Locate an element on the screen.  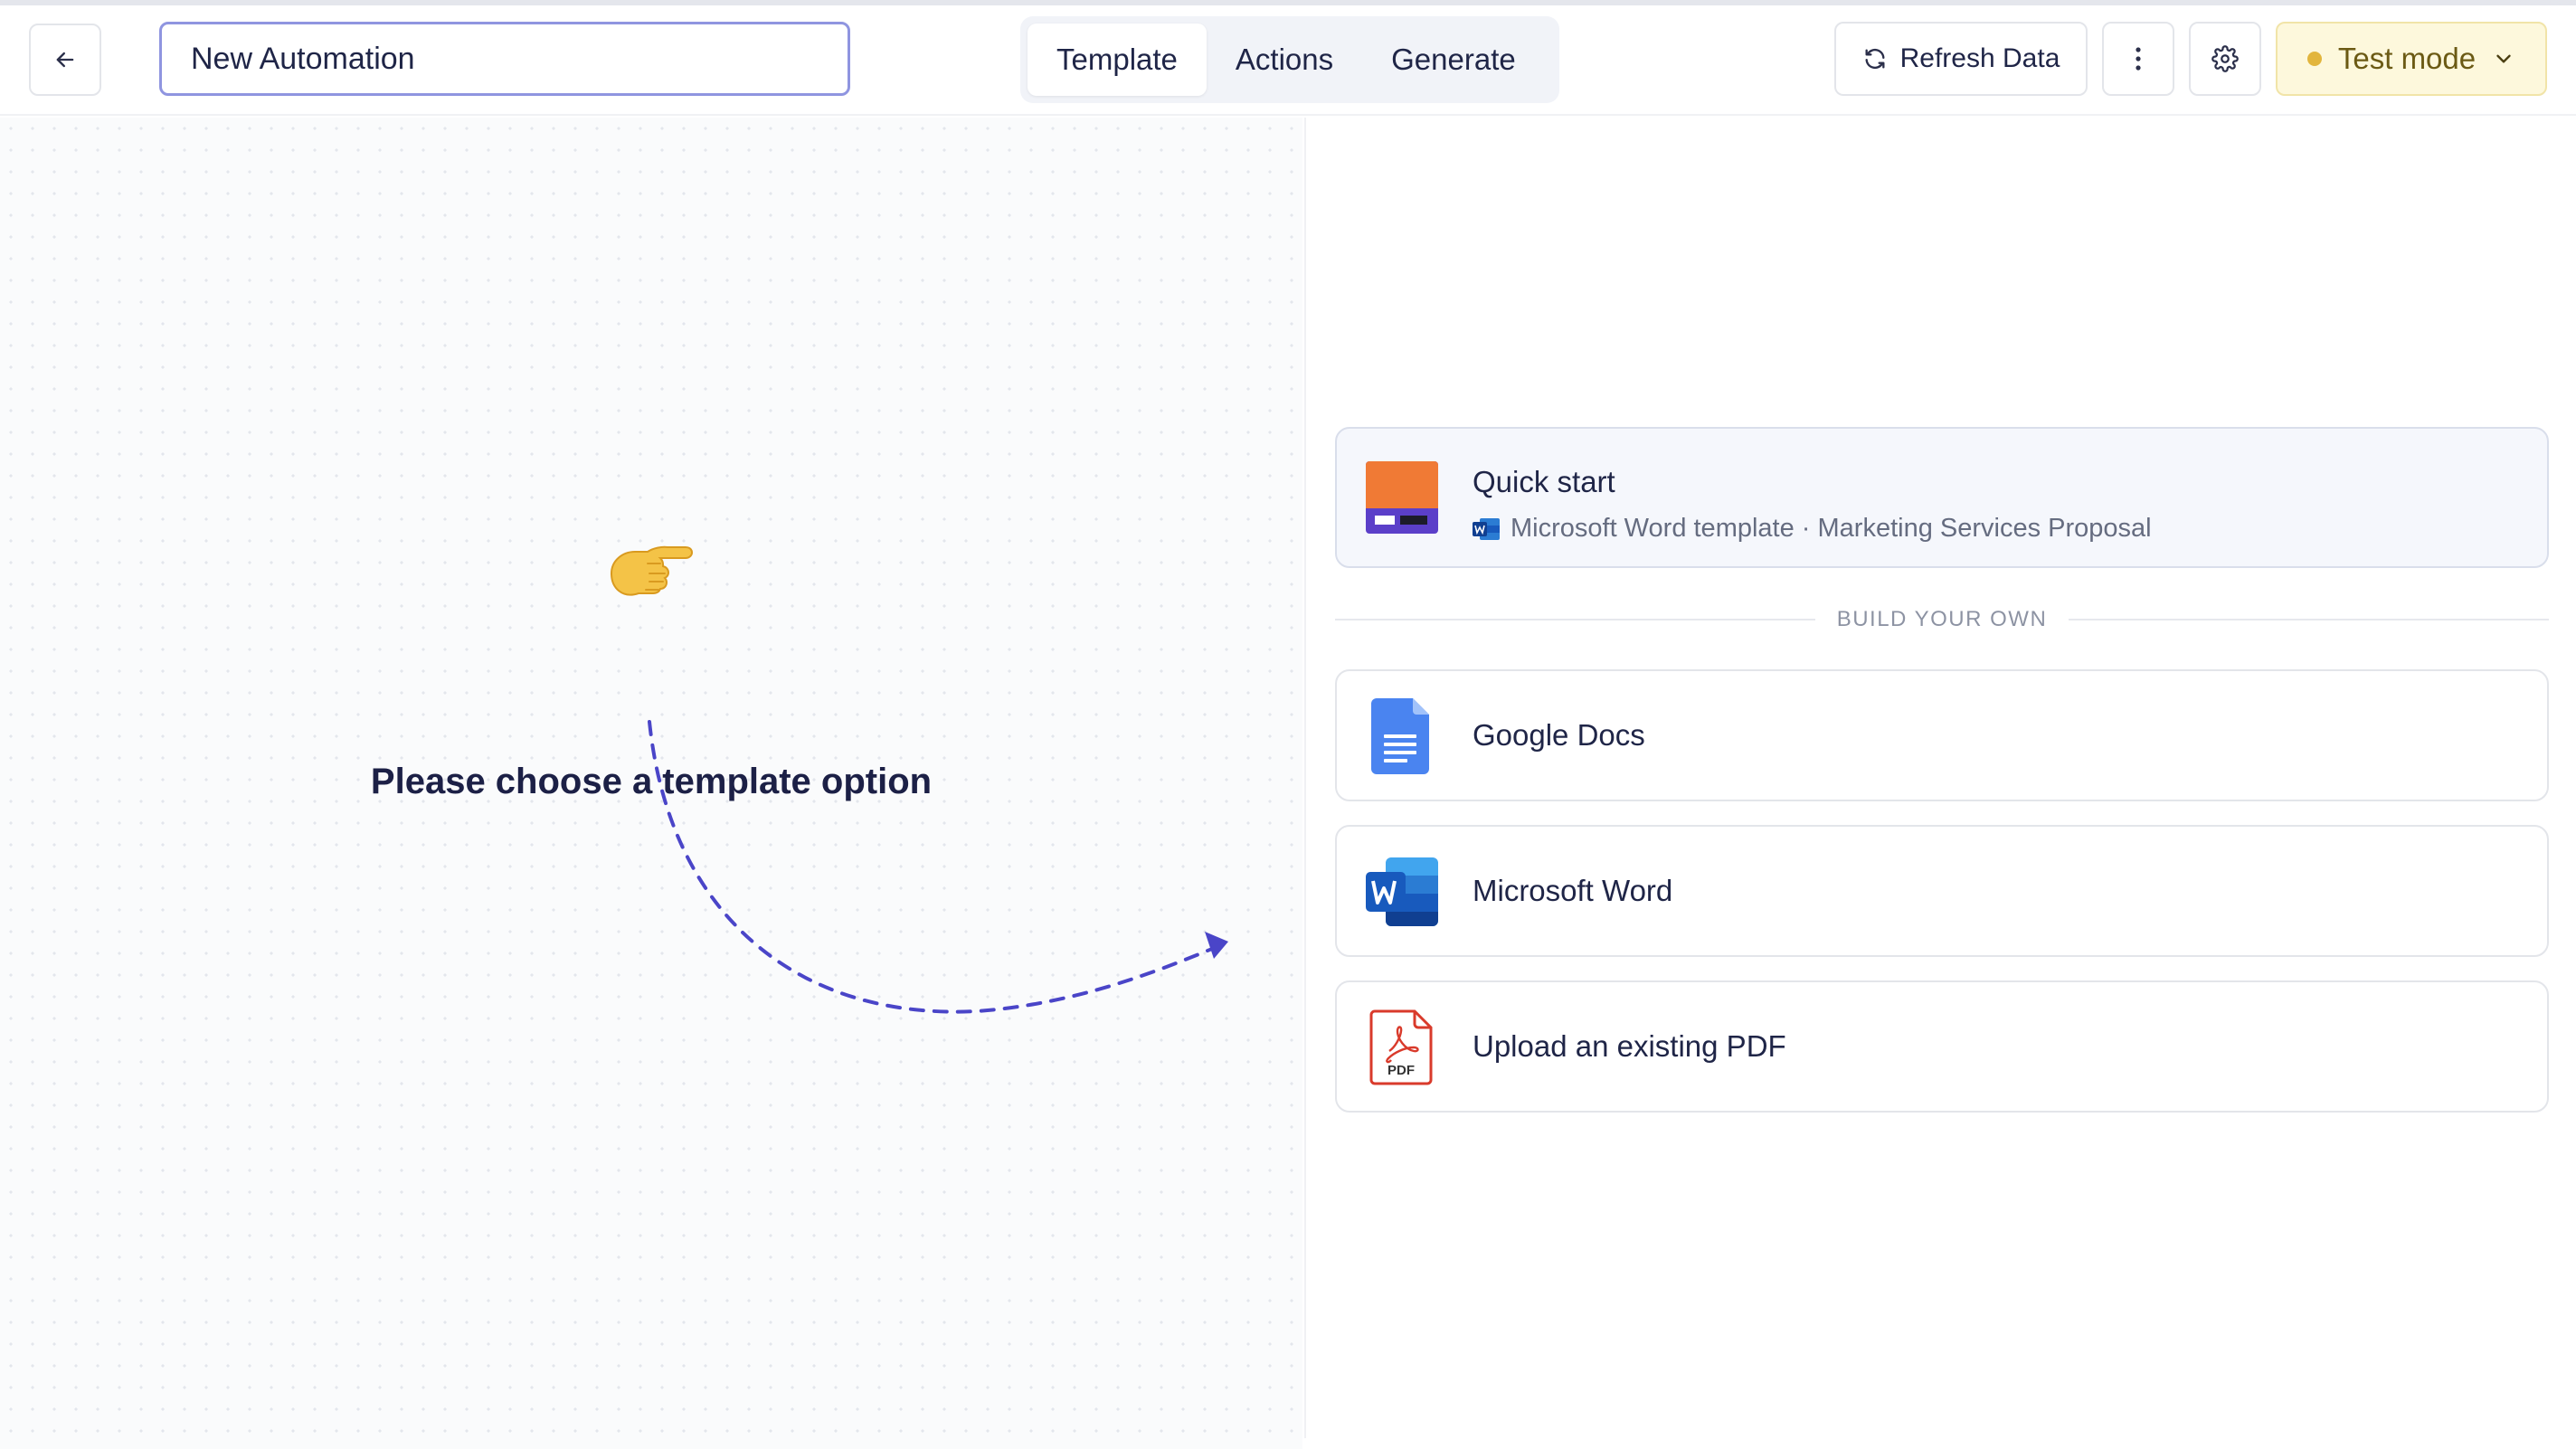
microsoft-word-option: Microsoft Word is located at coordinates (1942, 891).